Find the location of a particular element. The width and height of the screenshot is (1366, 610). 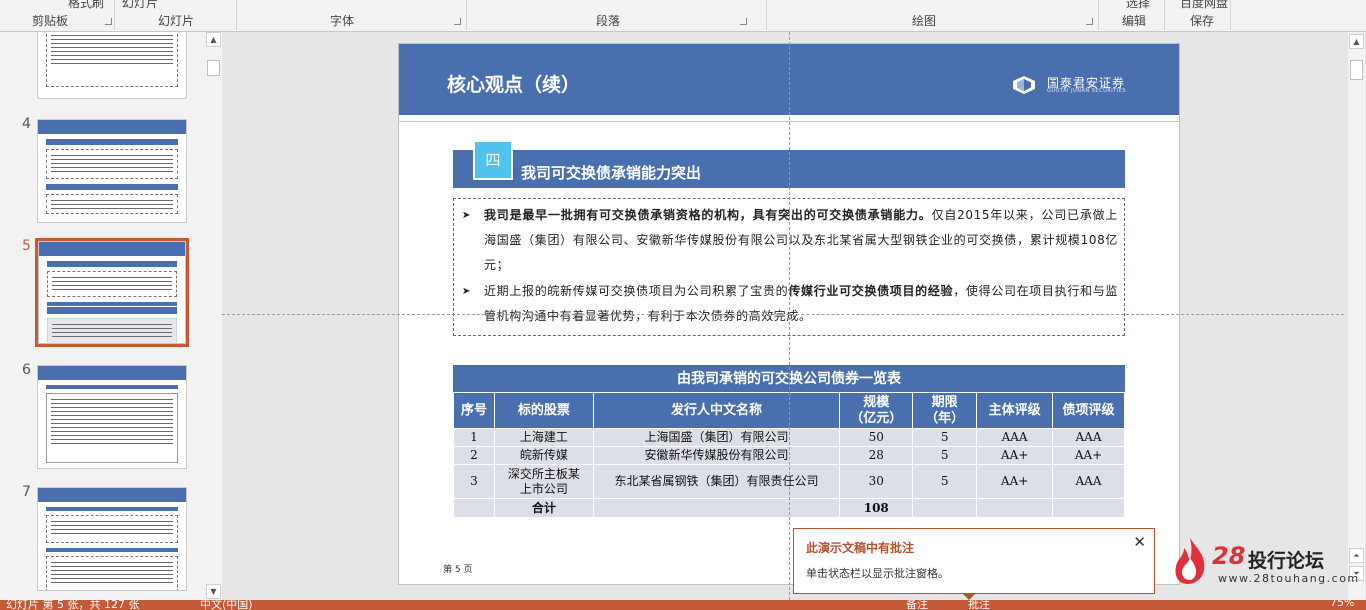

table-cell: 2 is located at coordinates (474, 455).